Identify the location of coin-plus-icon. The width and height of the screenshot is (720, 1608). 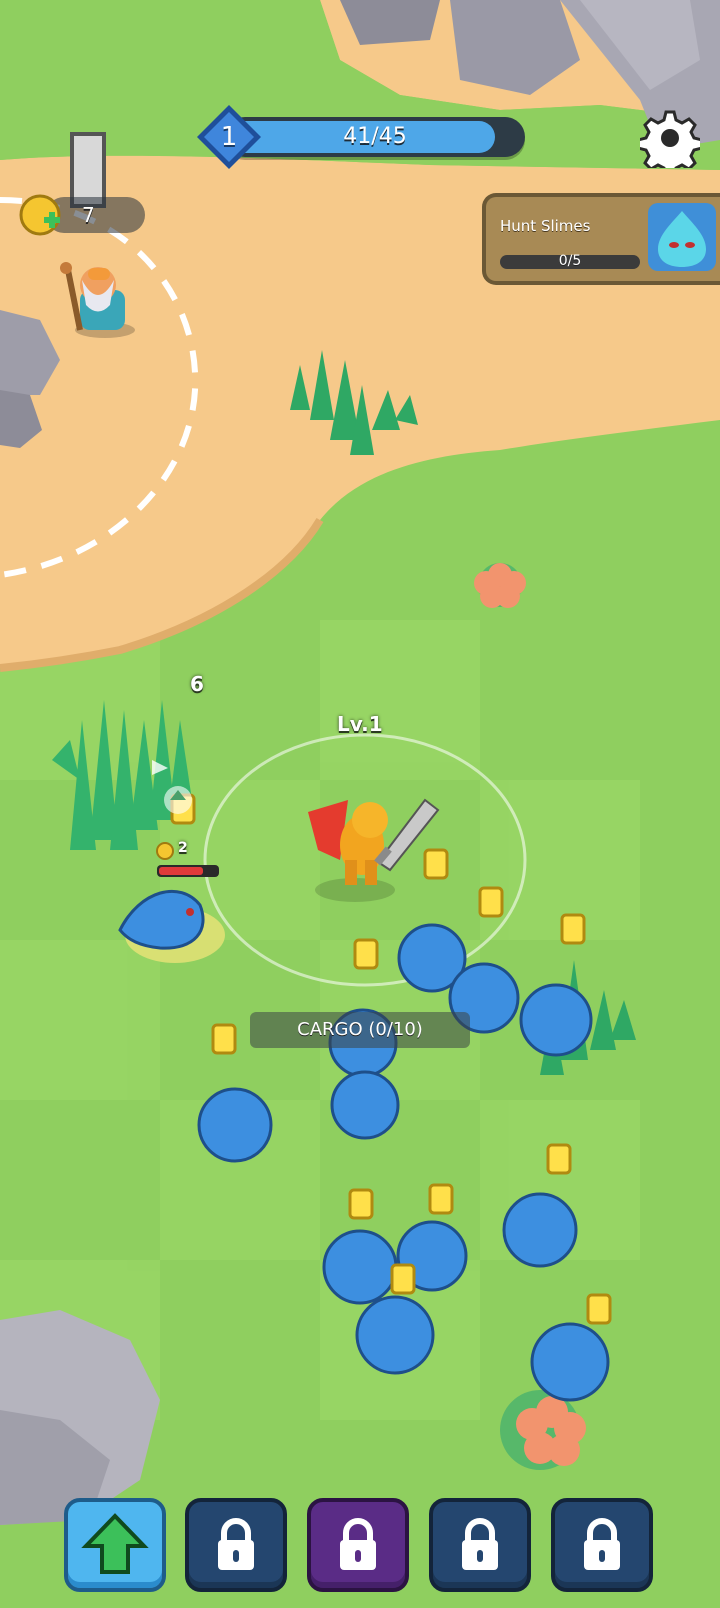
(40, 215).